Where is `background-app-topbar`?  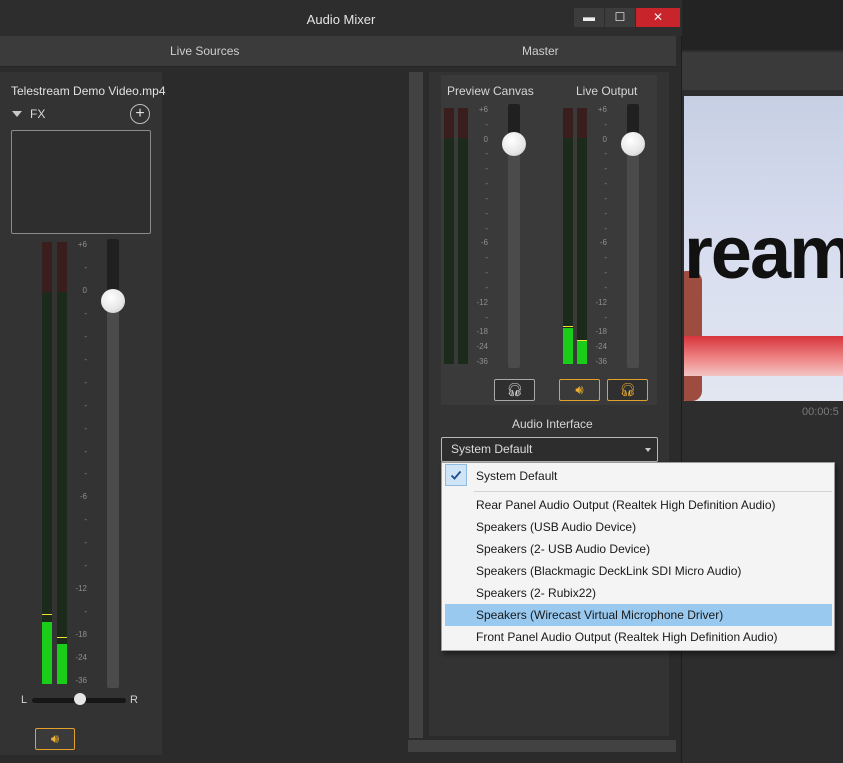
background-app-topbar is located at coordinates (762, 25).